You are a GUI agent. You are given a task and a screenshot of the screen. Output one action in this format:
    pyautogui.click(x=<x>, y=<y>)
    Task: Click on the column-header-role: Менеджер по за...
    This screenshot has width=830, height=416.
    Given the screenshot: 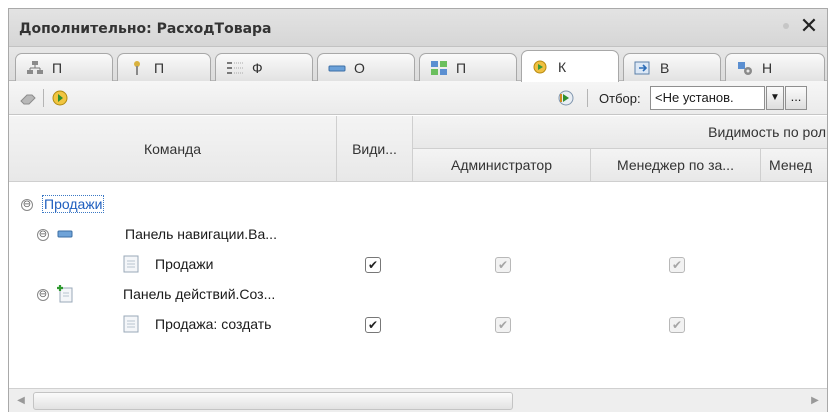 What is the action you would take?
    pyautogui.click(x=676, y=165)
    